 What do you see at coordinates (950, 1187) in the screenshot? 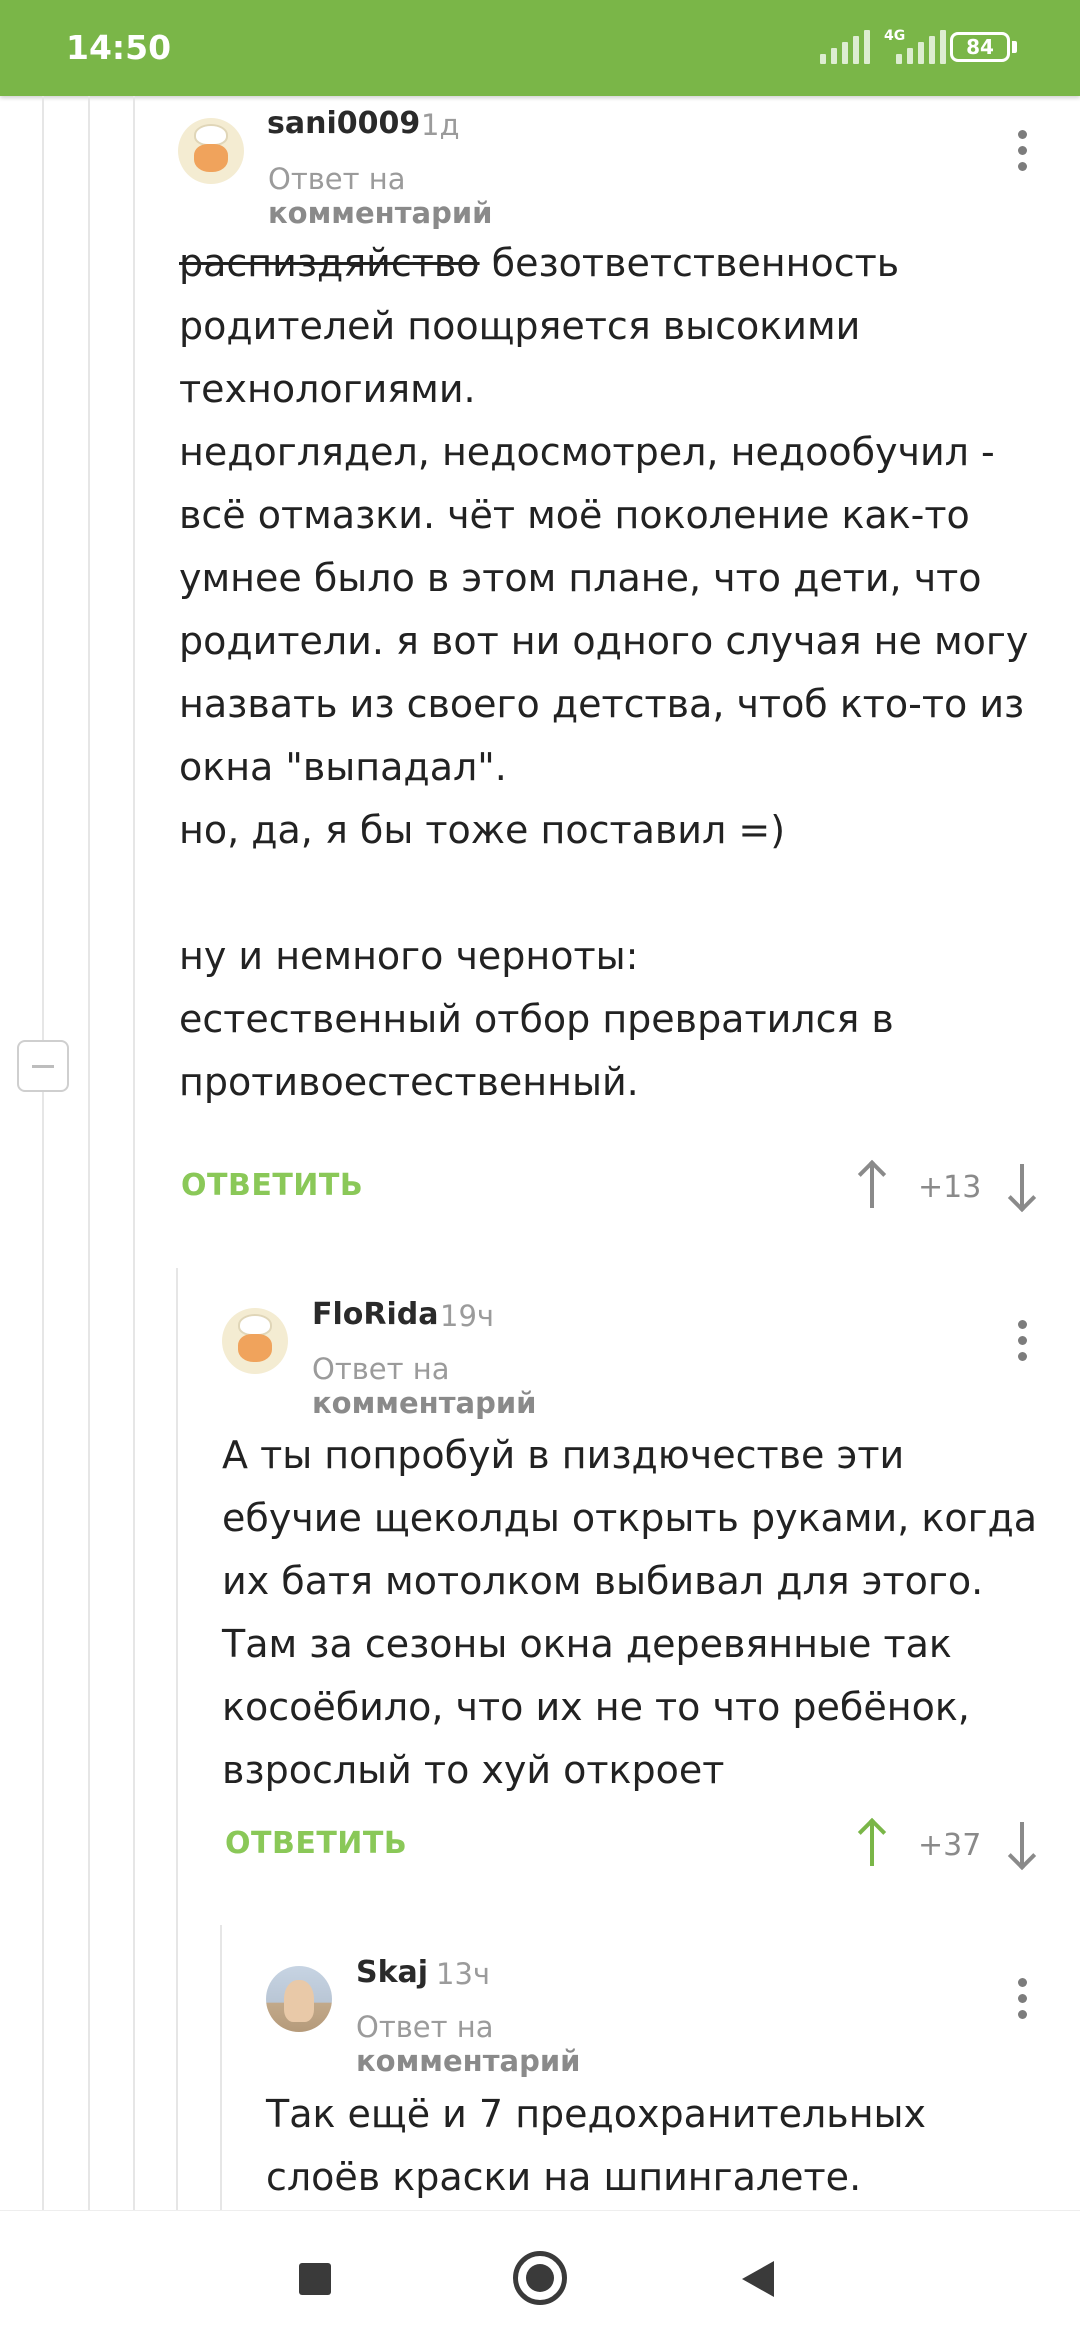
I see `vote-score: +13` at bounding box center [950, 1187].